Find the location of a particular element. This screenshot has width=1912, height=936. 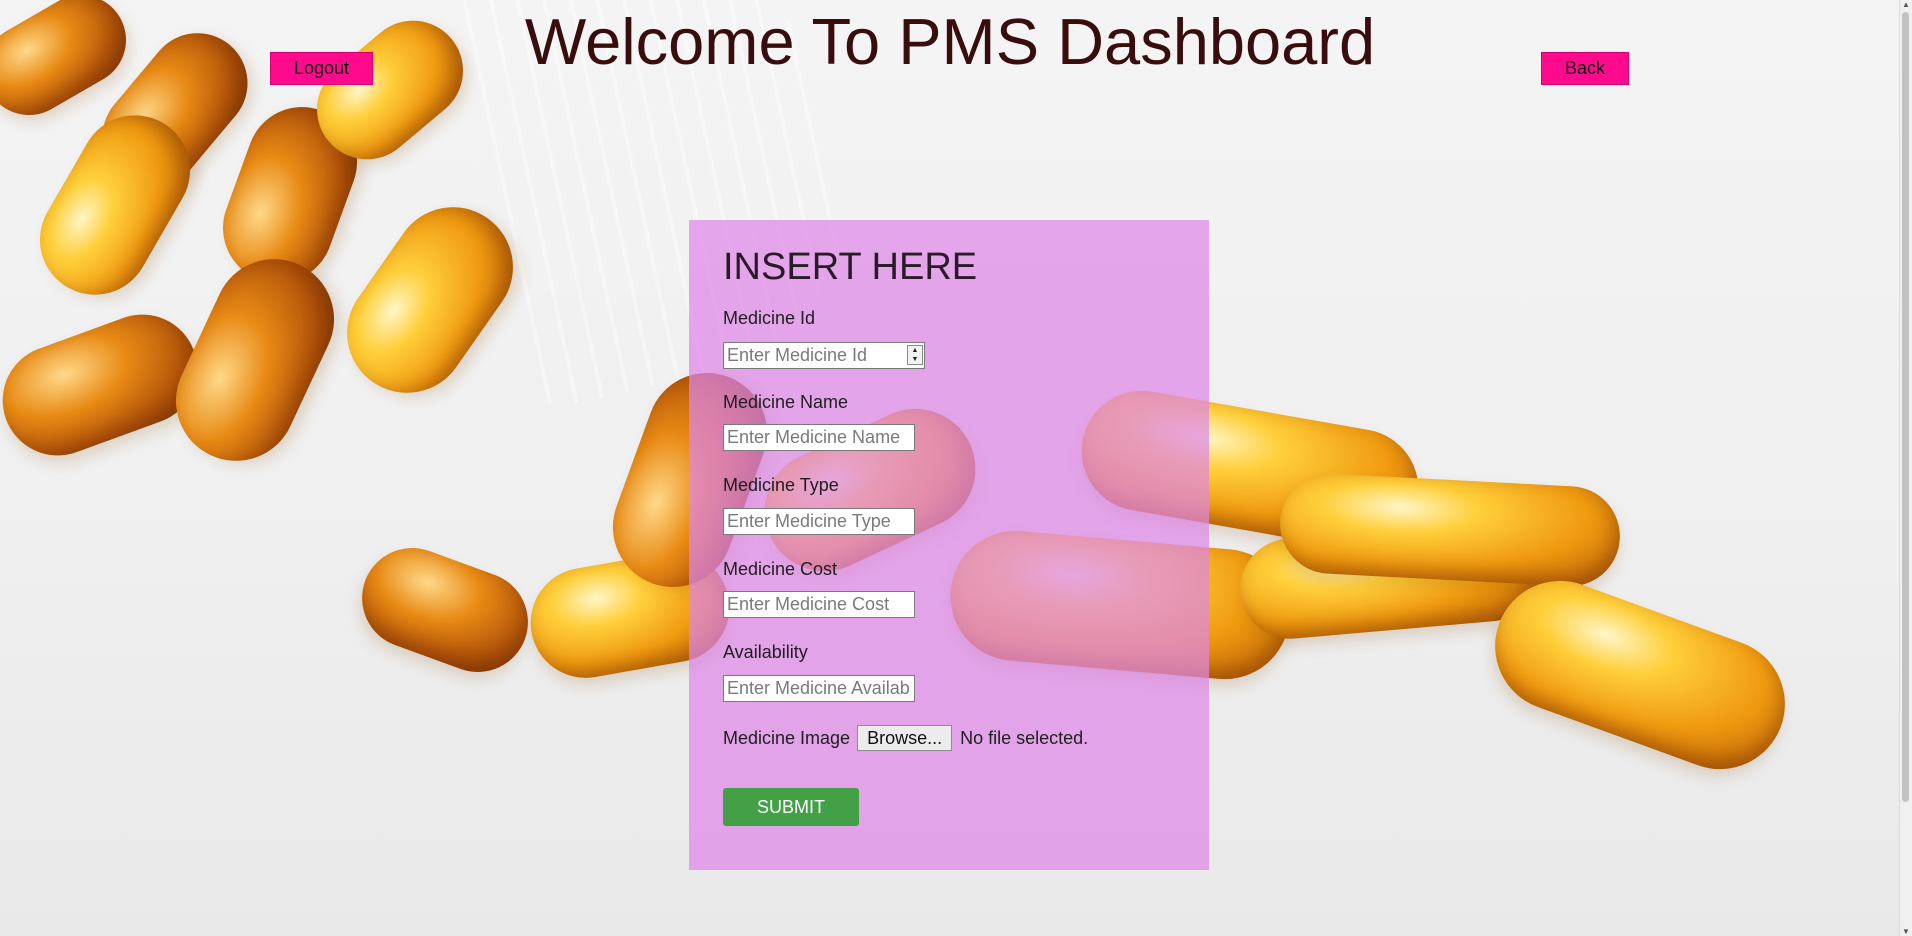

vertical-scrollbar: ▲ ▼ is located at coordinates (1905, 468).